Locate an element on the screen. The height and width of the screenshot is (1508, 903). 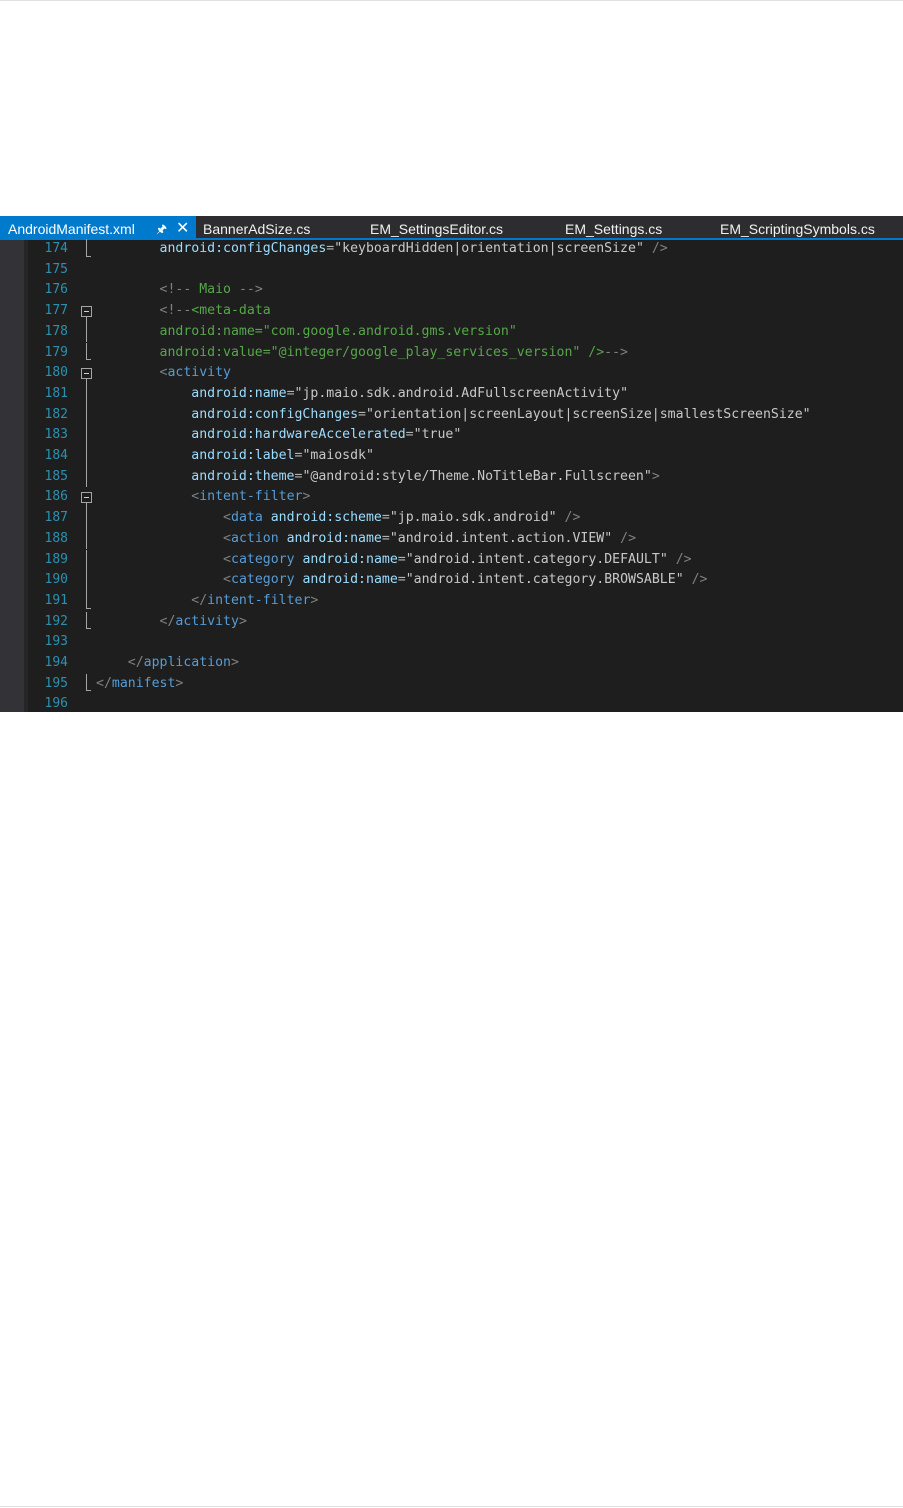
line-number: 180 is located at coordinates (56, 373).